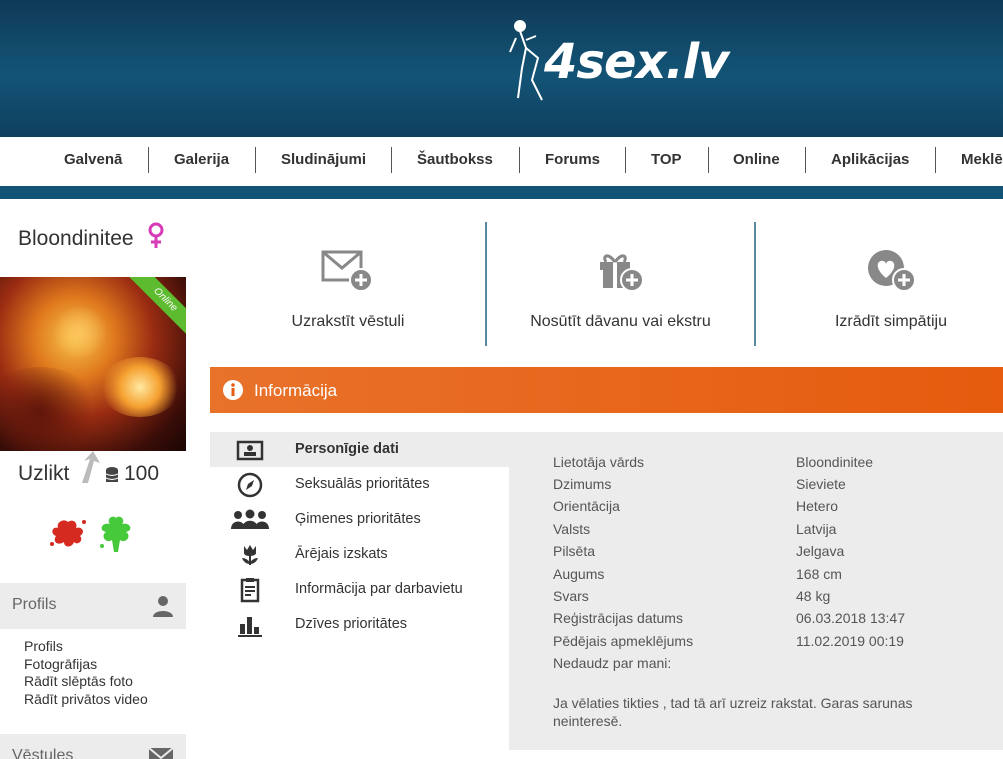 This screenshot has height=759, width=1003. Describe the element at coordinates (347, 271) in the screenshot. I see `envelope-add-icon` at that location.